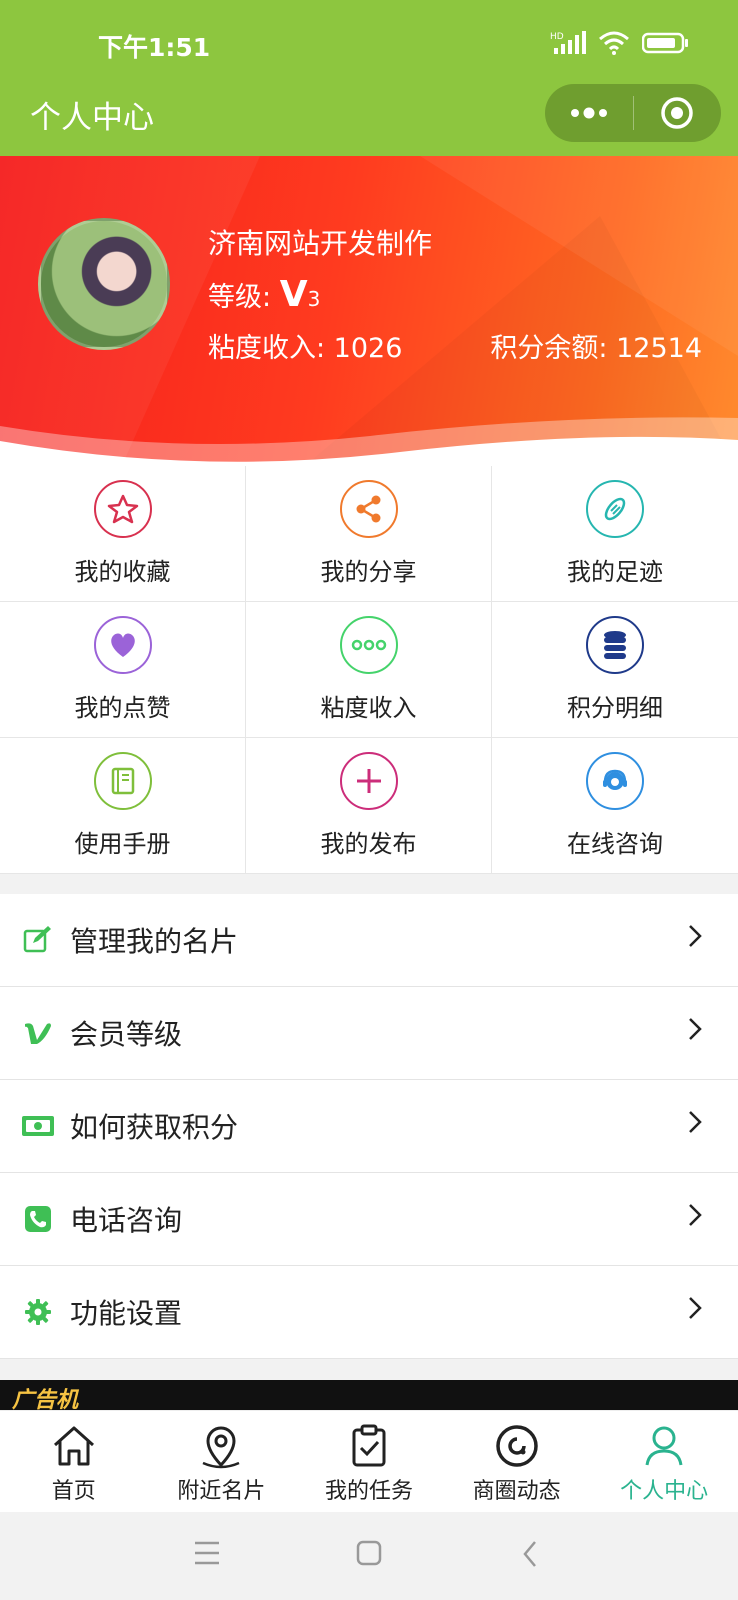 This screenshot has height=1600, width=738. I want to click on share-icon, so click(368, 509).